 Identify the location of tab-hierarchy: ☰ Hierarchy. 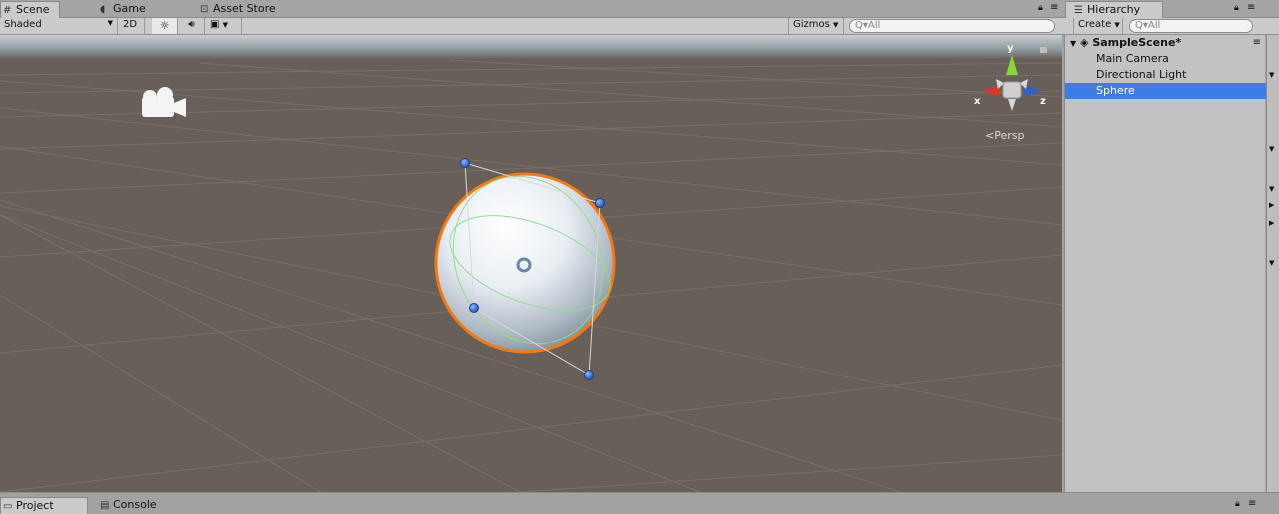
(1114, 9).